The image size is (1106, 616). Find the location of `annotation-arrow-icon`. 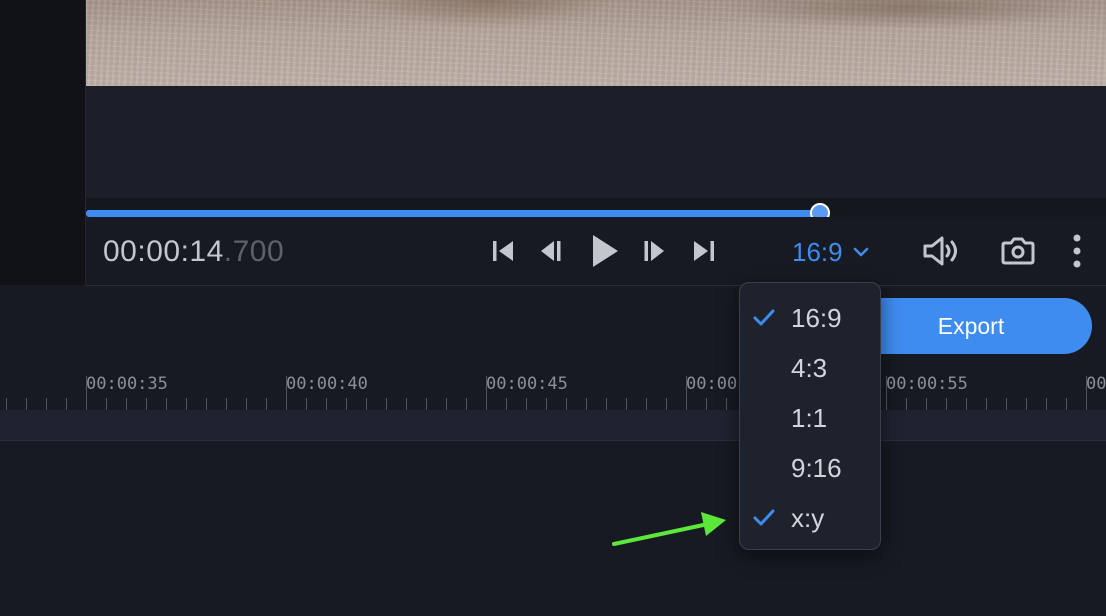

annotation-arrow-icon is located at coordinates (669, 529).